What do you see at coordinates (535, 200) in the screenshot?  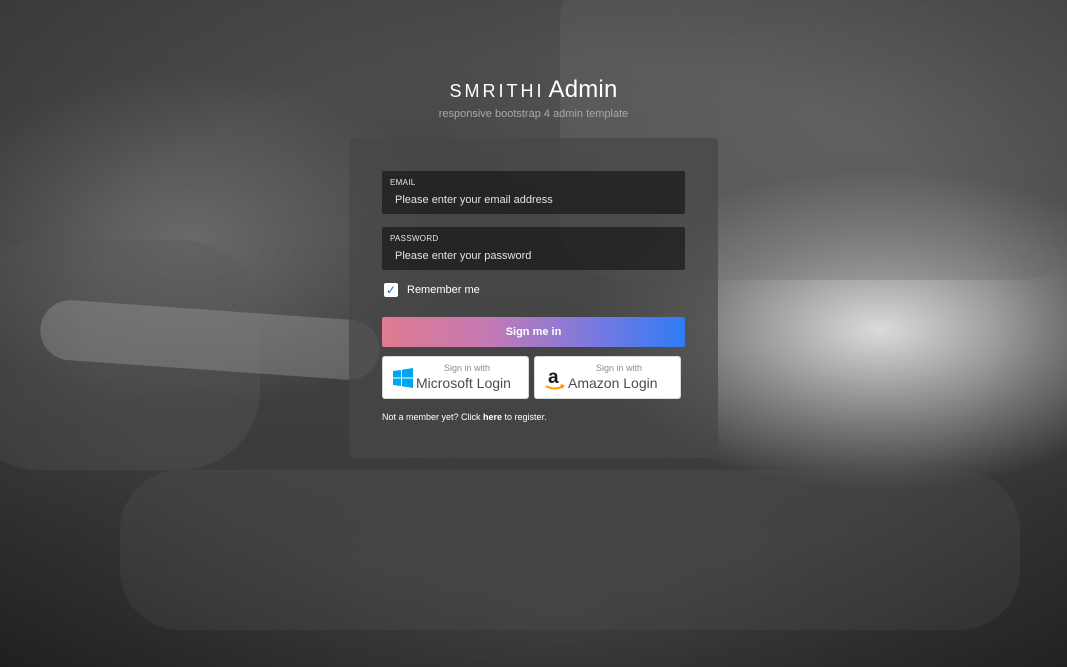 I see `email-input` at bounding box center [535, 200].